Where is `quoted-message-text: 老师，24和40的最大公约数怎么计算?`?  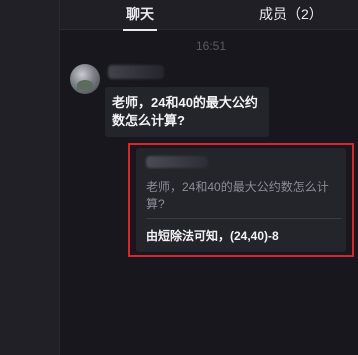
quoted-message-text: 老师，24和40的最大公约数怎么计算? is located at coordinates (237, 195).